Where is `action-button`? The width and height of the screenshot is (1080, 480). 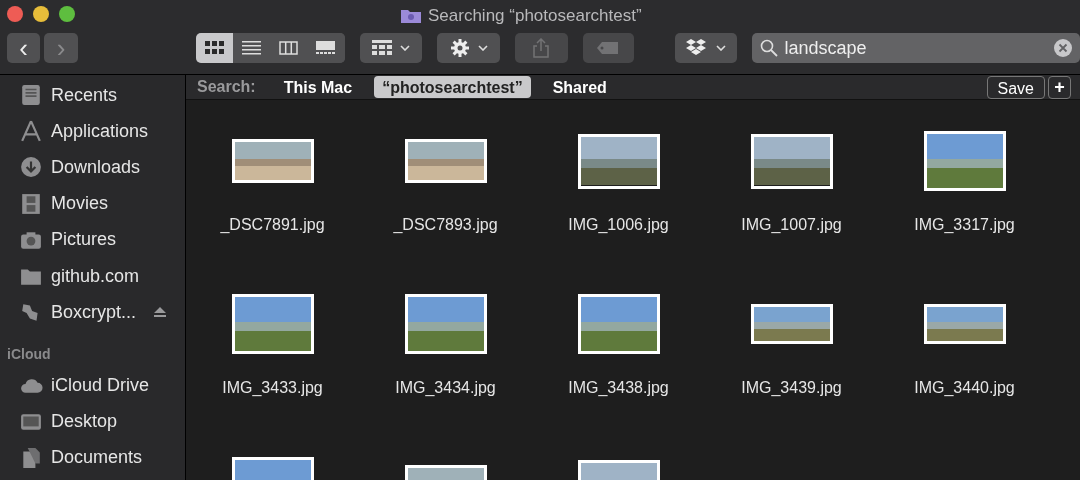
action-button is located at coordinates (468, 48).